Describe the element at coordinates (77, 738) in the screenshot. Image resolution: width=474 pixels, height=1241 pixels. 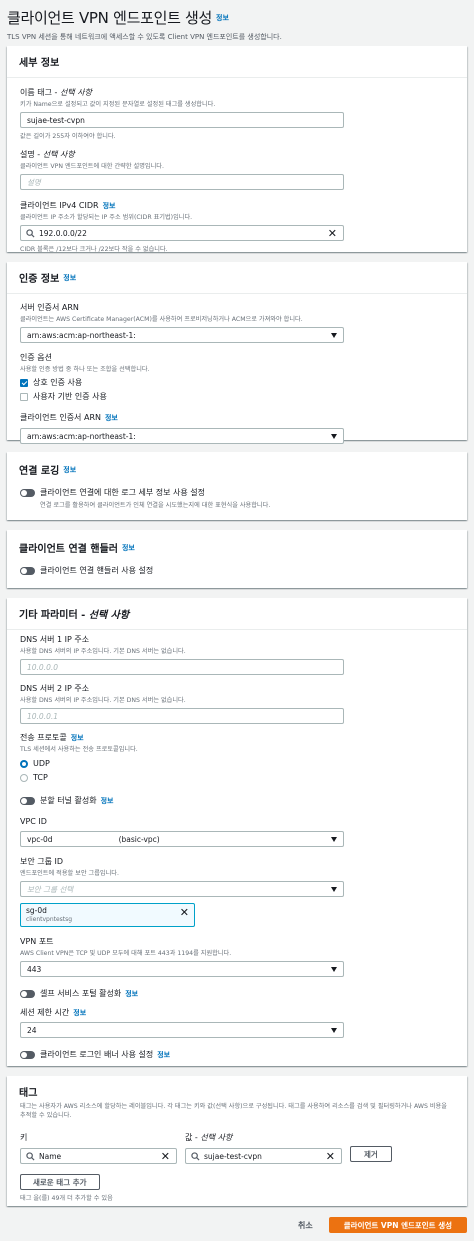
I see `protocol-info-link: 정보` at that location.